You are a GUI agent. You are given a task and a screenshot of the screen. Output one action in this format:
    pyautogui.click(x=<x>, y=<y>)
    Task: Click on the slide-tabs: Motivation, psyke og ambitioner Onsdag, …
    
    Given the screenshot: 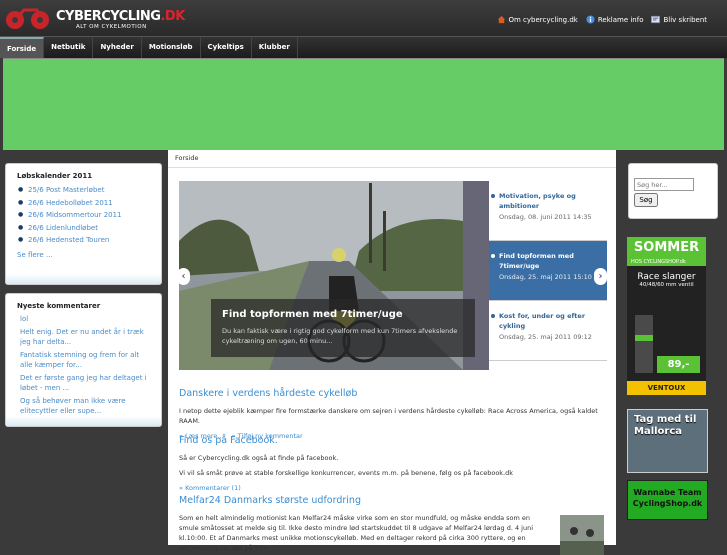 What is the action you would take?
    pyautogui.click(x=548, y=275)
    